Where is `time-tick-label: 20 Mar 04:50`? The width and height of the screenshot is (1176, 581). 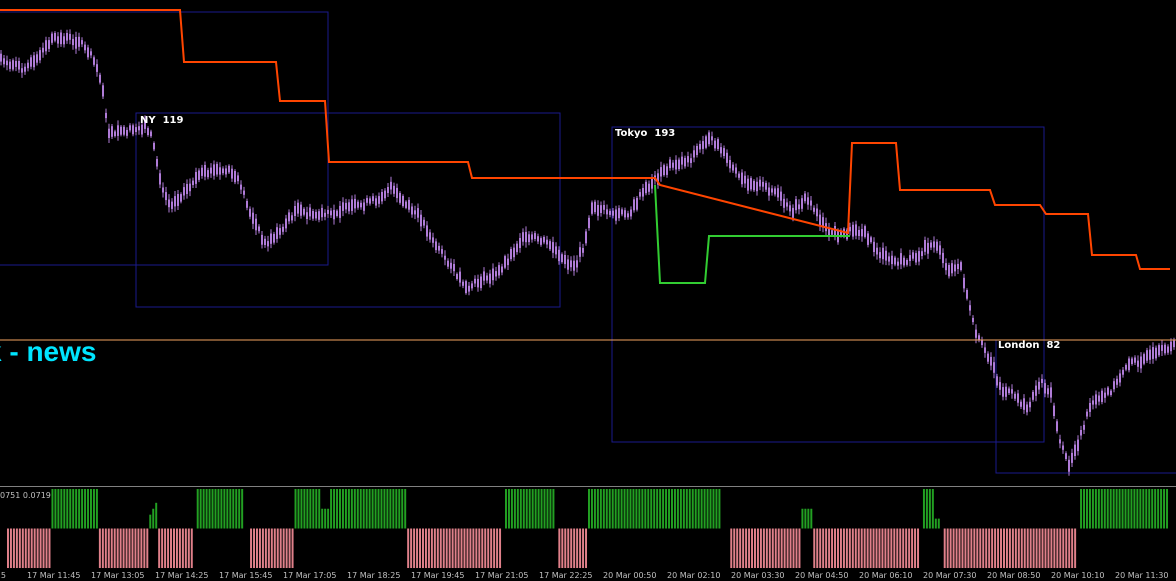
time-tick-label: 20 Mar 04:50 is located at coordinates (822, 575).